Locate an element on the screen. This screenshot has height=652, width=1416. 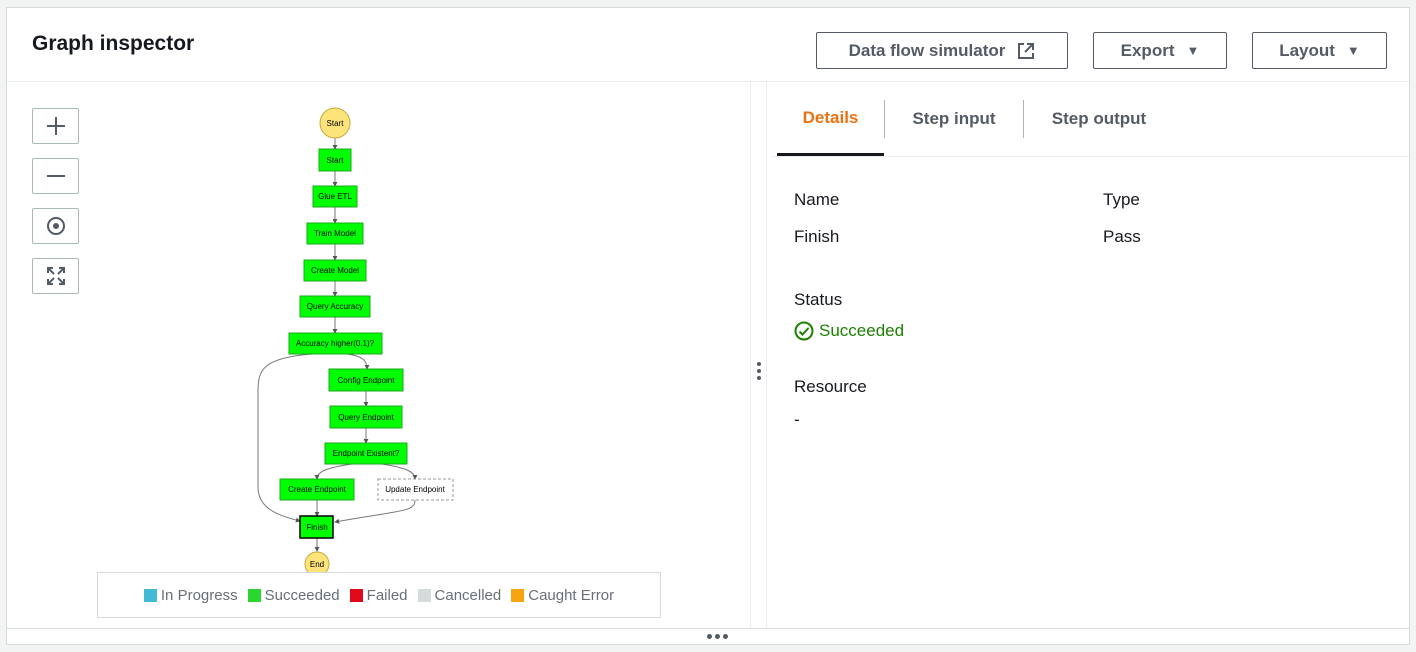
node-label: Finish is located at coordinates (316, 527).